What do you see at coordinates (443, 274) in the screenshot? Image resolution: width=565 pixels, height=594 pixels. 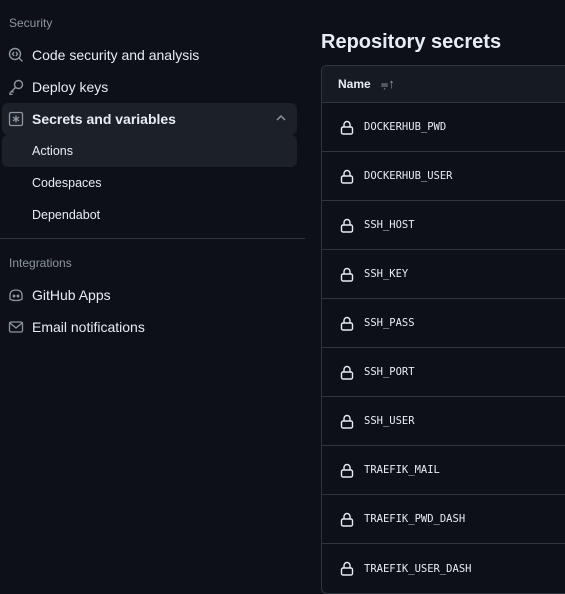 I see `secret-row: SSH_KEY` at bounding box center [443, 274].